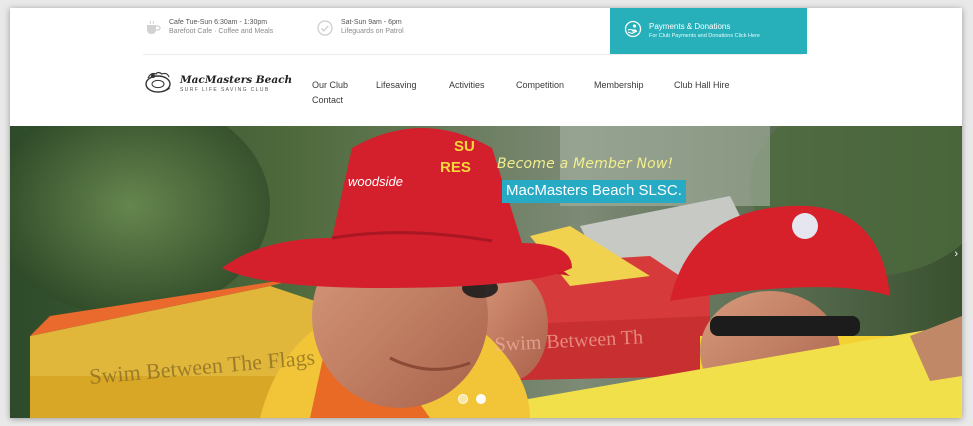  Describe the element at coordinates (372, 31) in the screenshot. I see `patrol-hours-line2: Lifeguards on Patrol` at that location.